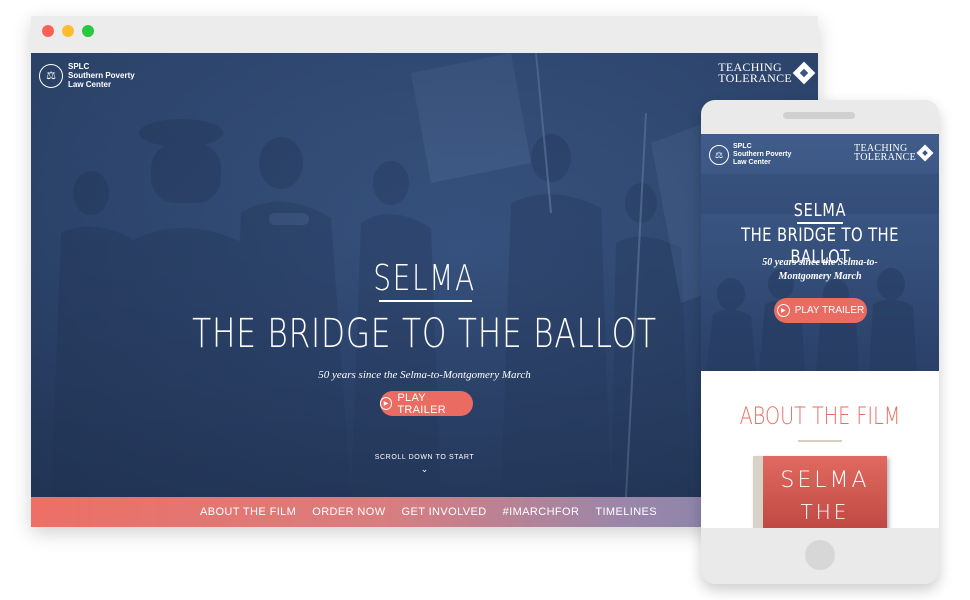  What do you see at coordinates (424, 278) in the screenshot?
I see `hero-title: SELMA` at bounding box center [424, 278].